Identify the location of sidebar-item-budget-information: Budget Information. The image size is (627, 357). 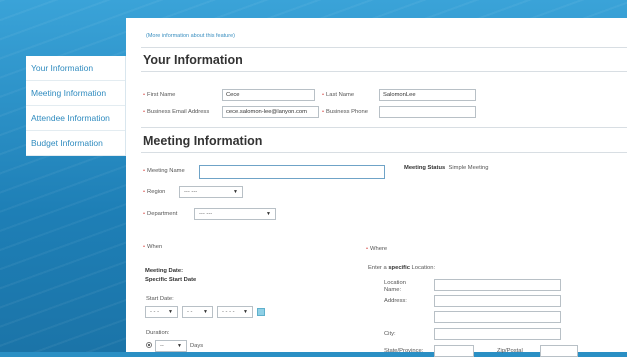
(75, 143).